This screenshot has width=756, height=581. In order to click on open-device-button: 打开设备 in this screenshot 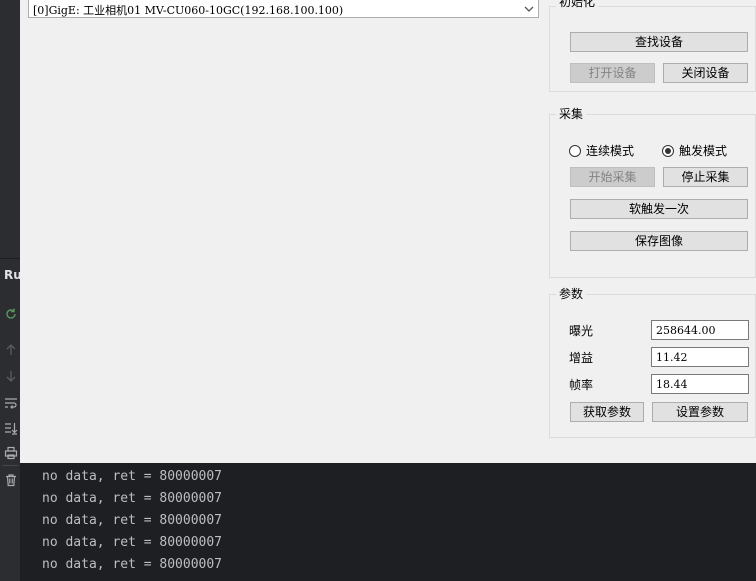, I will do `click(612, 73)`.